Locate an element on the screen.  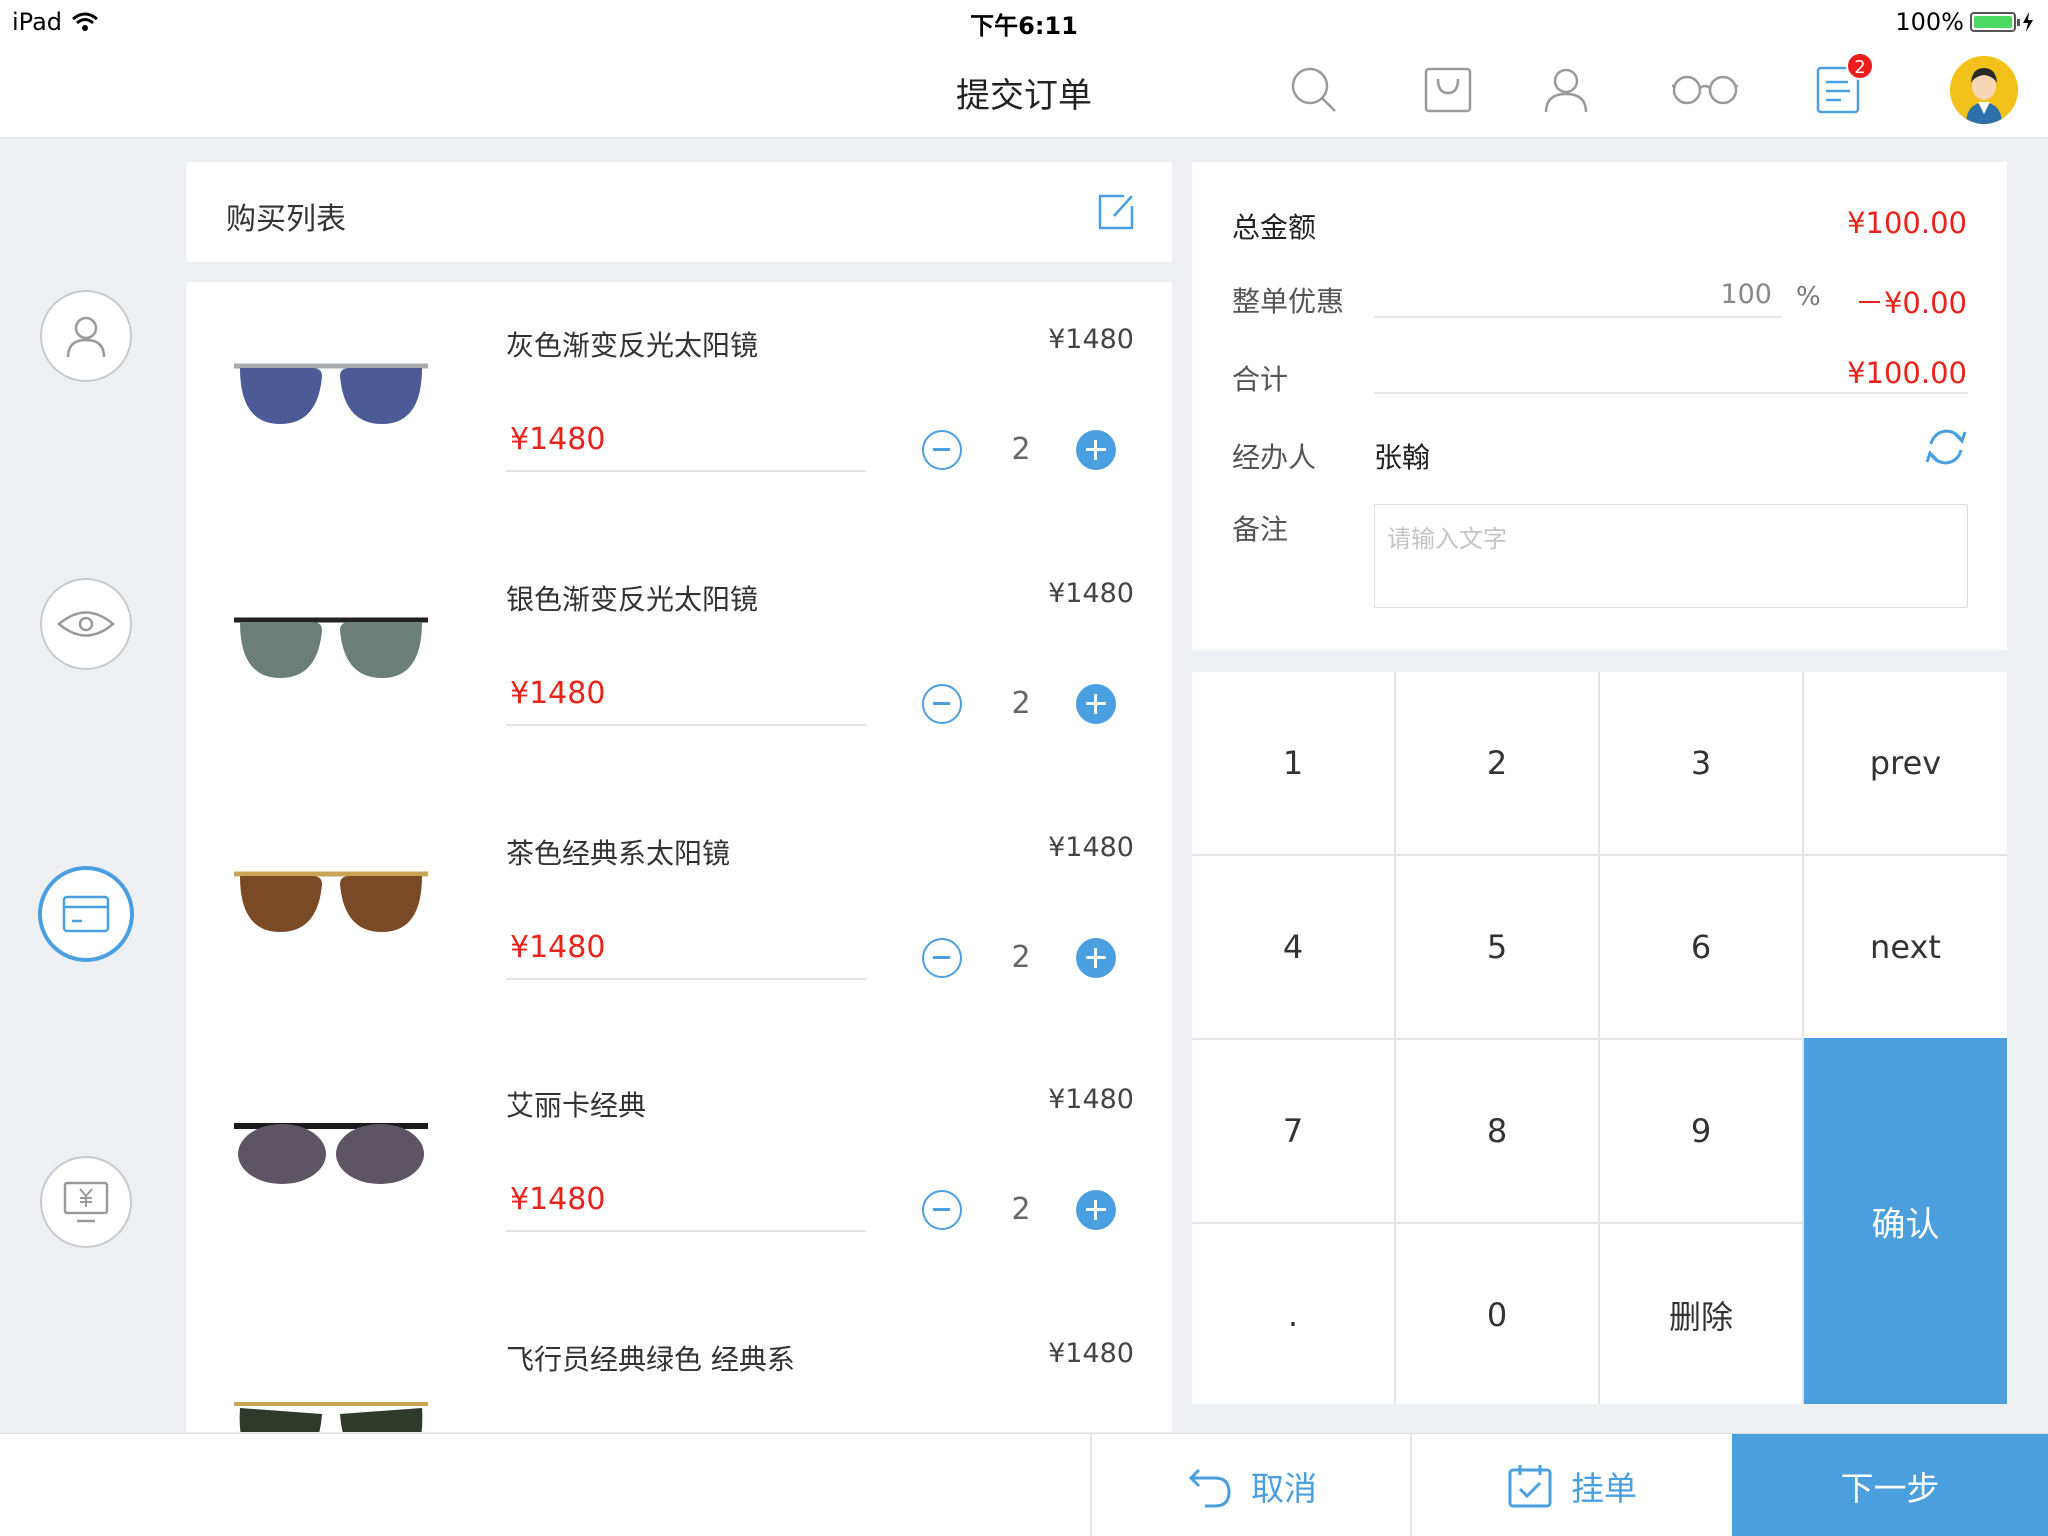
product-name: 银色渐变反光太阳镜 is located at coordinates (632, 599).